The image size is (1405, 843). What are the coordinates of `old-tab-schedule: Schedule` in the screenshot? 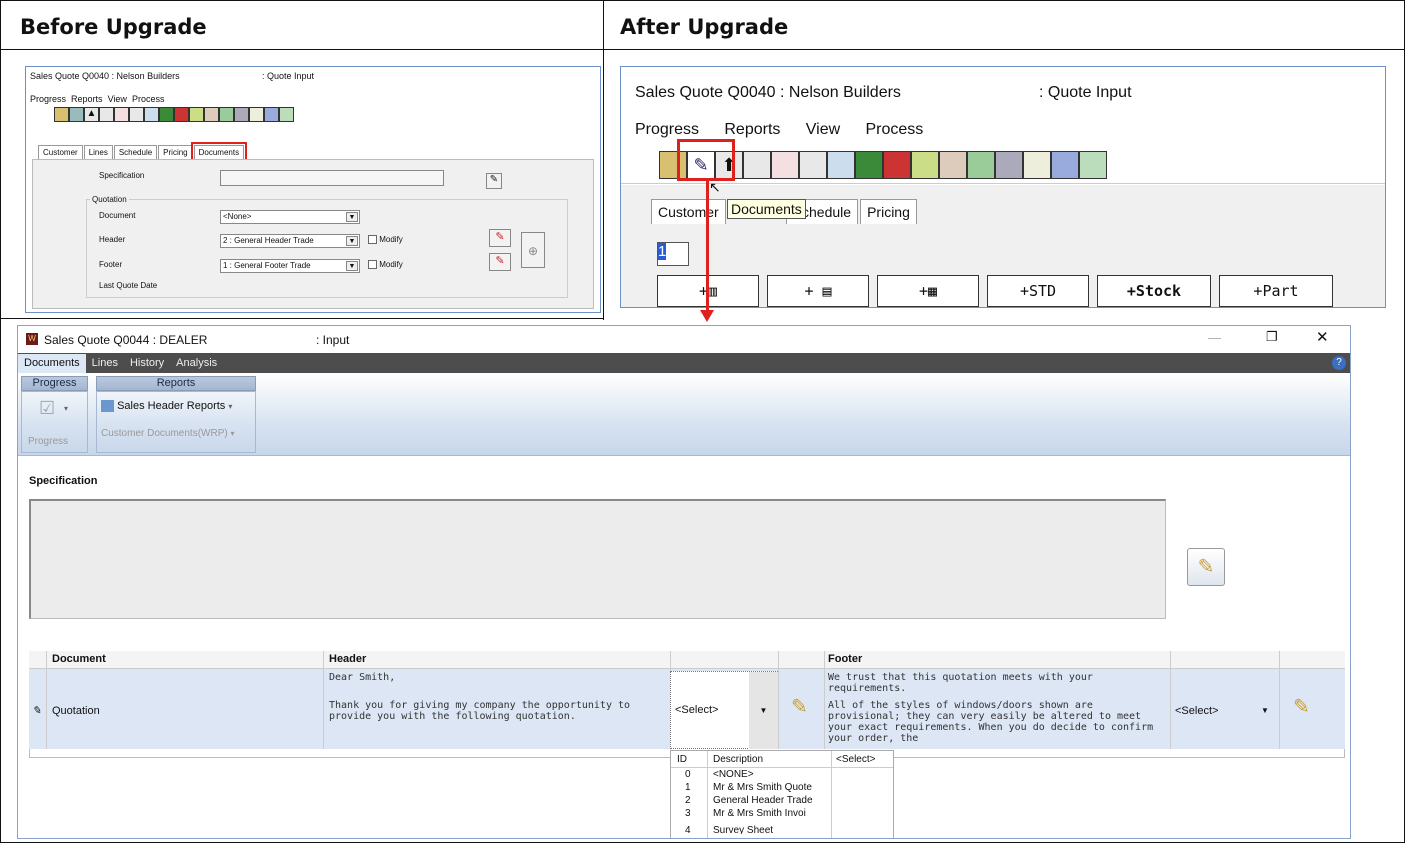 It's located at (135, 152).